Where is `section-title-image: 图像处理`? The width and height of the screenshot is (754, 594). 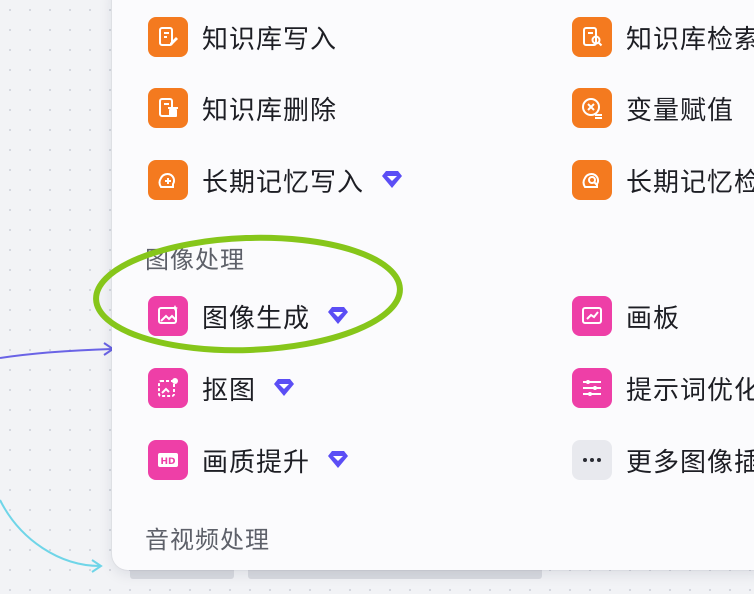
section-title-image: 图像处理 is located at coordinates (195, 260).